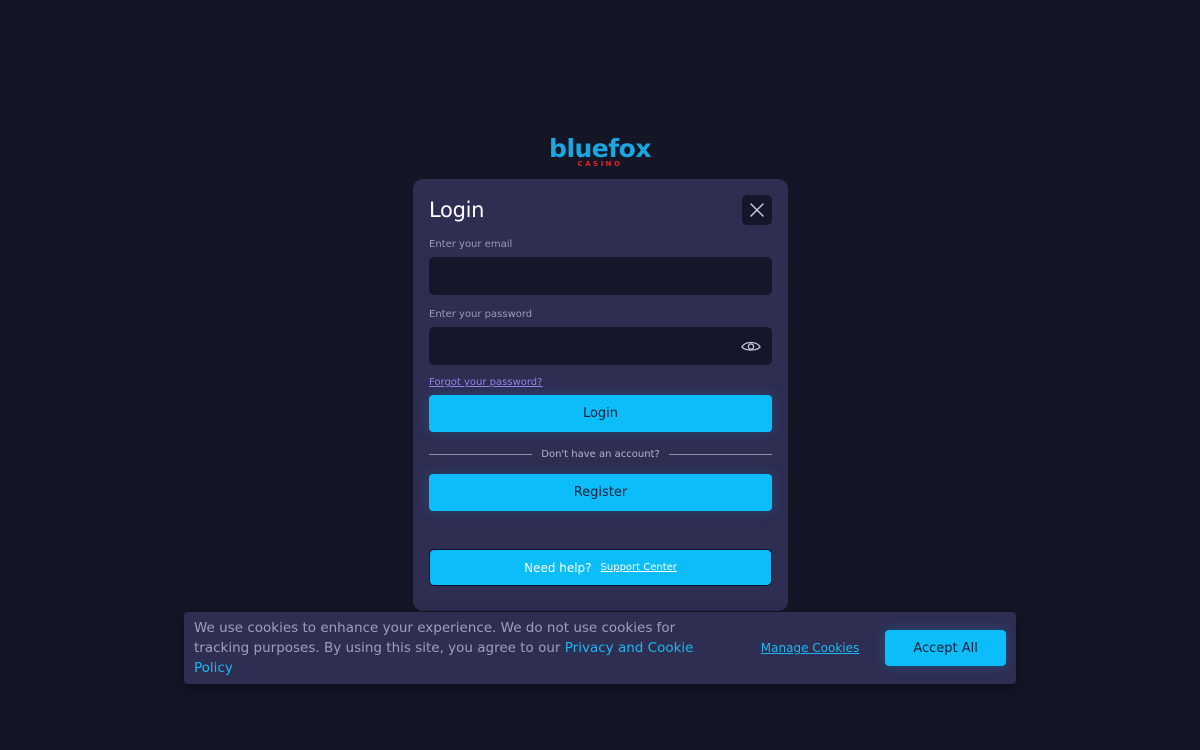  What do you see at coordinates (485, 382) in the screenshot?
I see `forgot-password-link: Forgot your password?` at bounding box center [485, 382].